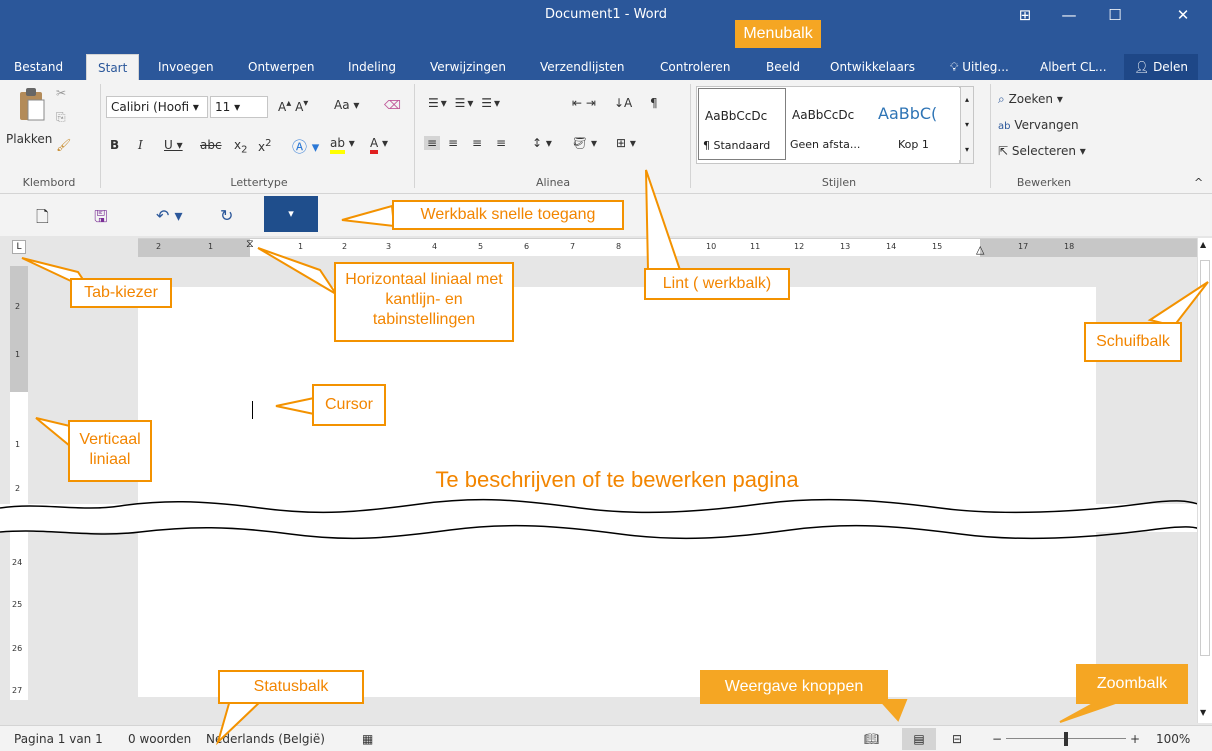  What do you see at coordinates (1173, 738) in the screenshot?
I see `zoom-level: 100%` at bounding box center [1173, 738].